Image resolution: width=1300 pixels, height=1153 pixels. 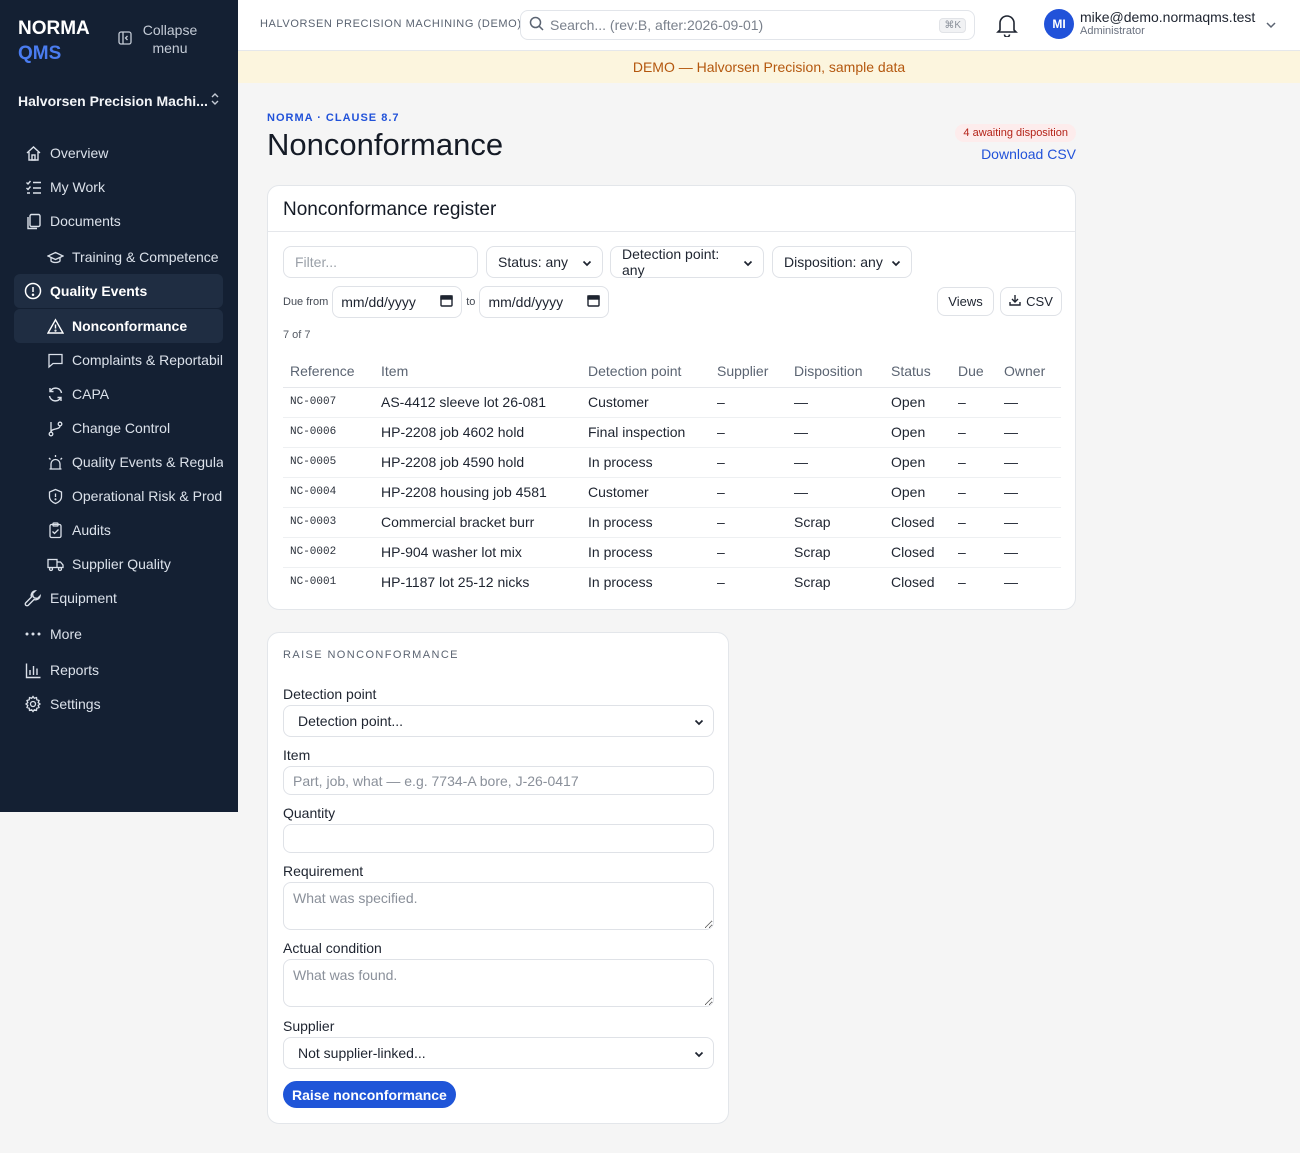 What do you see at coordinates (75, 670) in the screenshot?
I see `sidebar-item-label: Reports` at bounding box center [75, 670].